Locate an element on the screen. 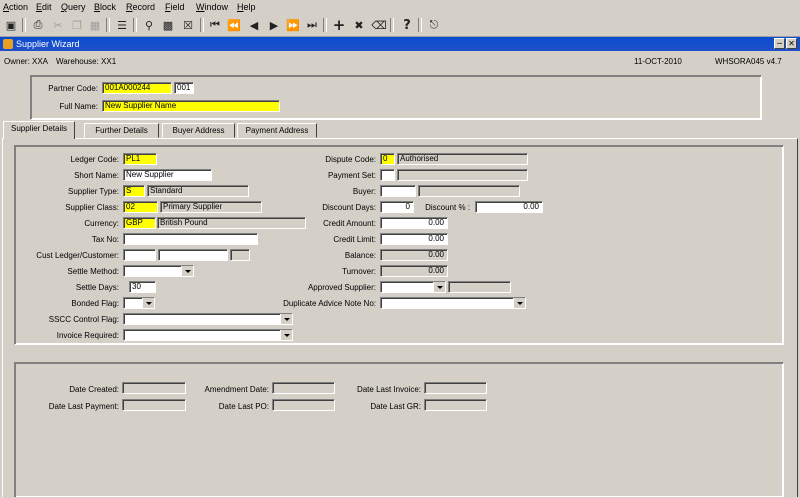  menu-help: Help is located at coordinates (246, 7).